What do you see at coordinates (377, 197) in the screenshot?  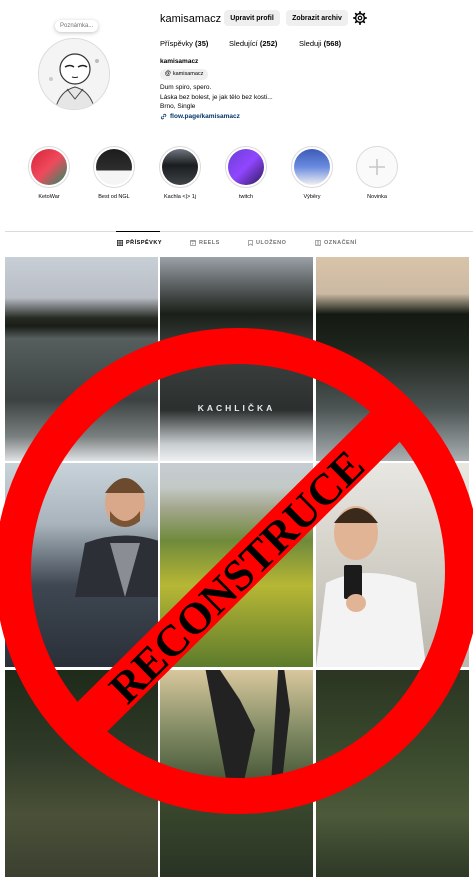 I see `highlight-label: Novinka` at bounding box center [377, 197].